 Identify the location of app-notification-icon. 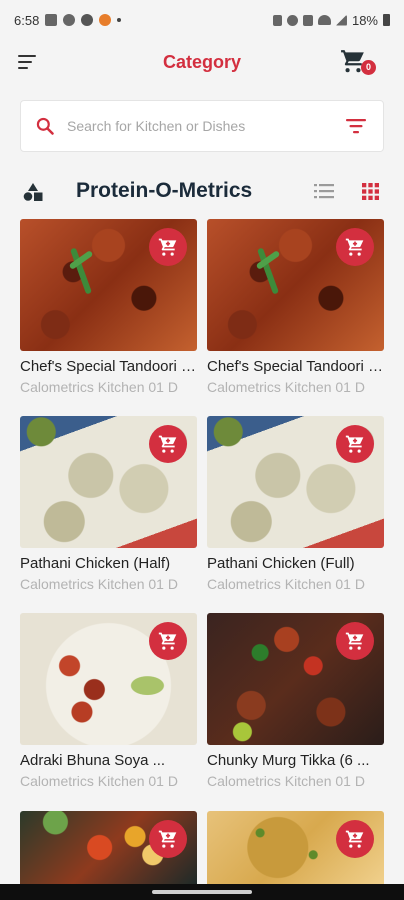
(105, 20).